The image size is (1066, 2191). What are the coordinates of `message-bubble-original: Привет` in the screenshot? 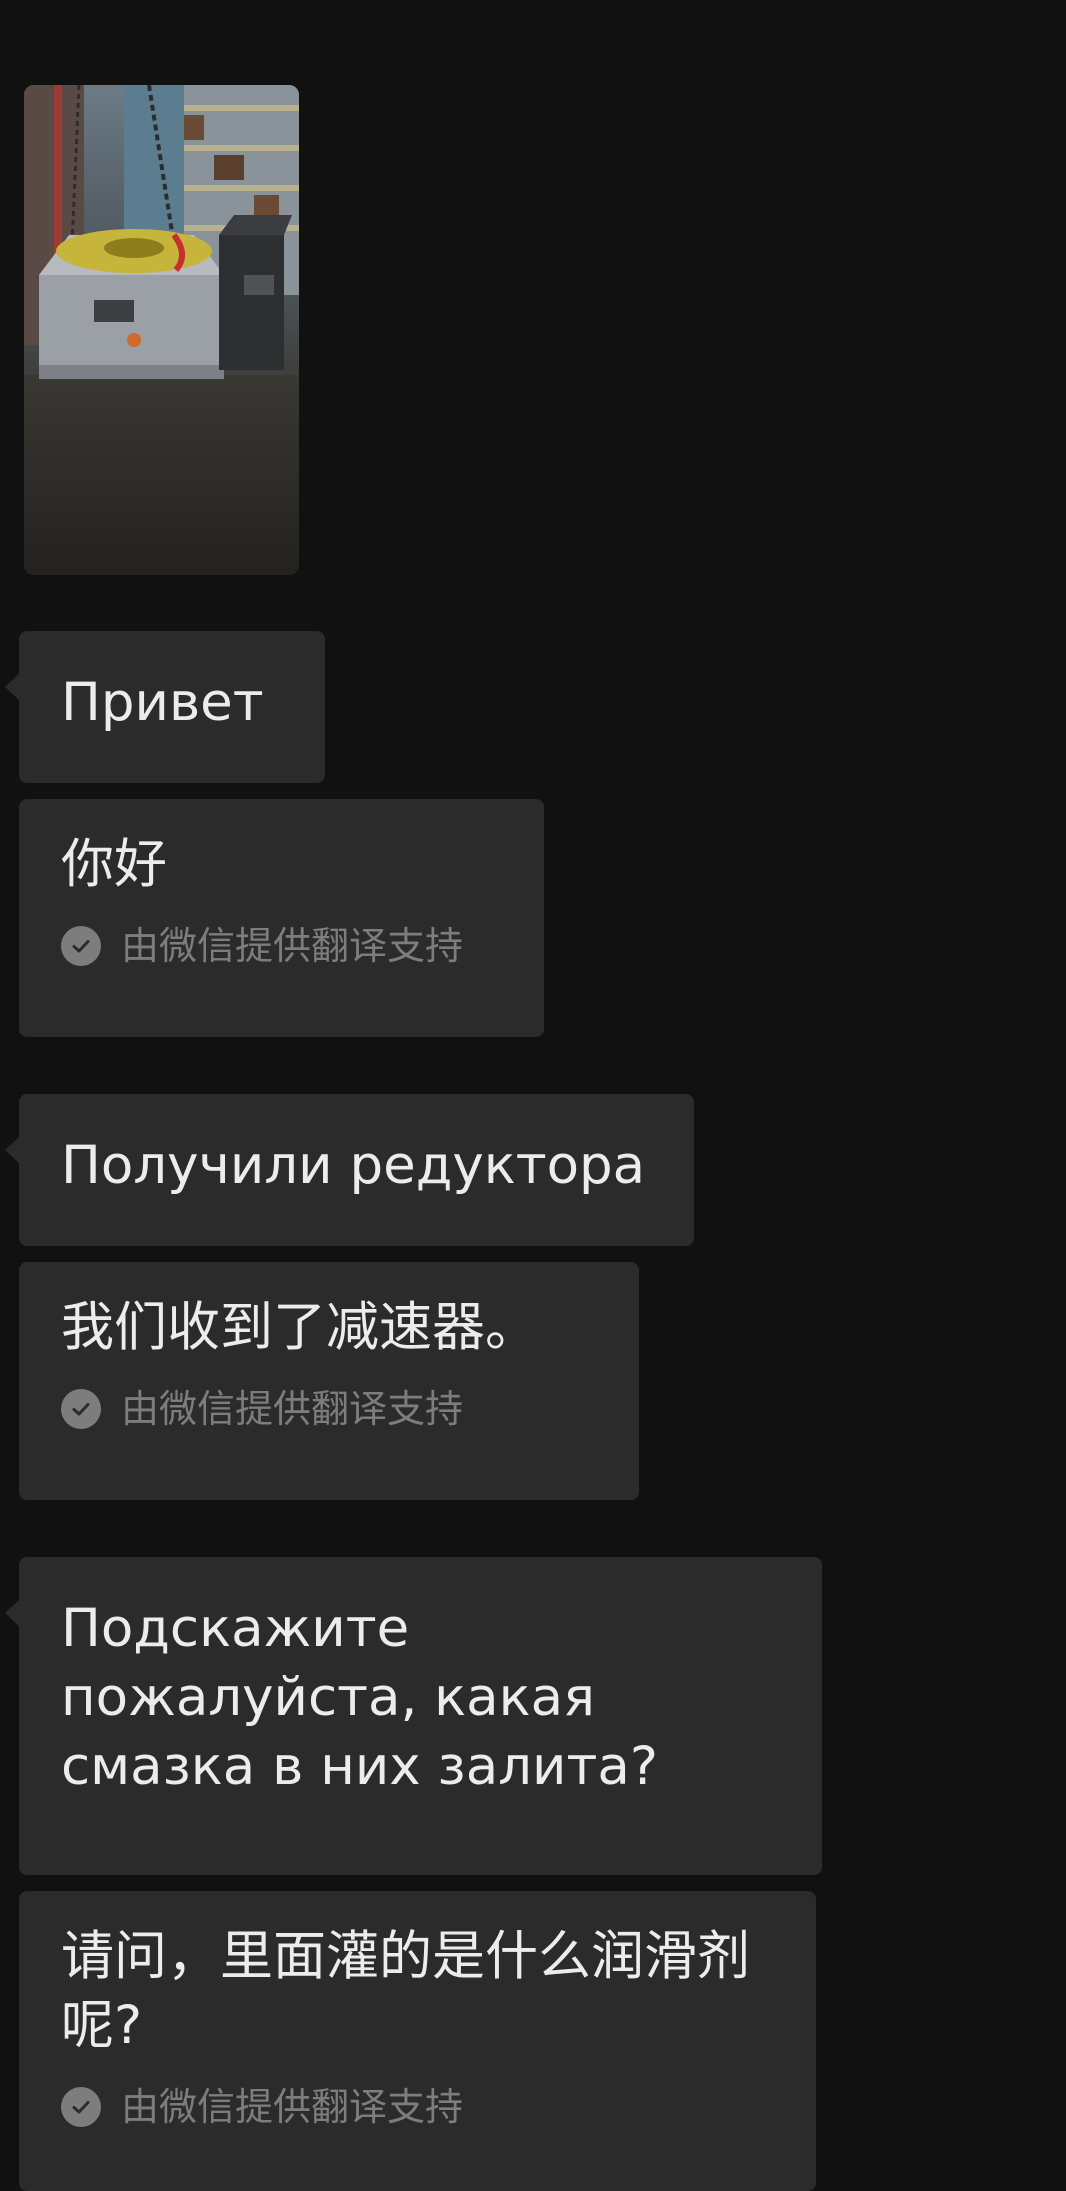 It's located at (165, 707).